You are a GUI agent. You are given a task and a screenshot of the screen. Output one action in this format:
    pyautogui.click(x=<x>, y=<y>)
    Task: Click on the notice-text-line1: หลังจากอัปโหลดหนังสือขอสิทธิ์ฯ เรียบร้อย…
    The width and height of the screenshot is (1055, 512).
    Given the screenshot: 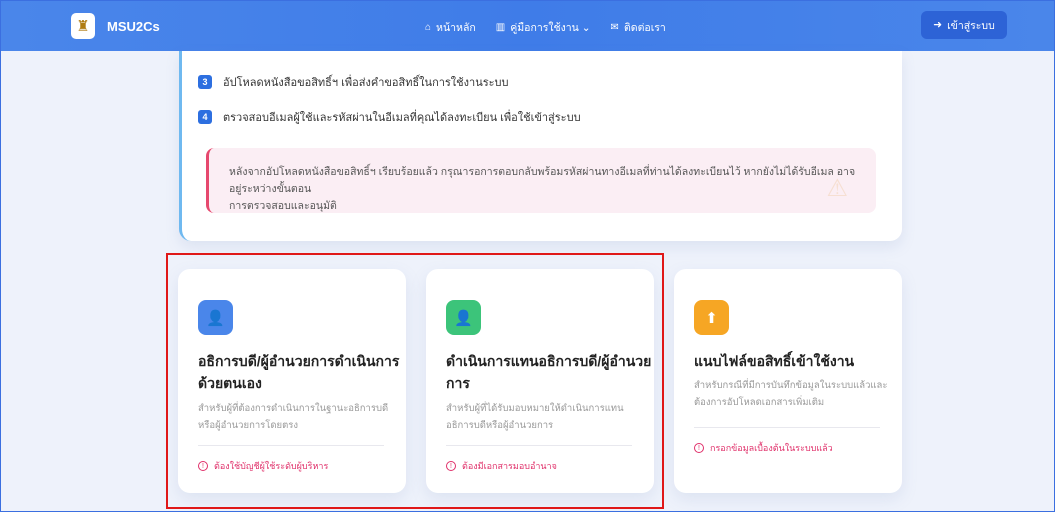 What is the action you would take?
    pyautogui.click(x=542, y=180)
    